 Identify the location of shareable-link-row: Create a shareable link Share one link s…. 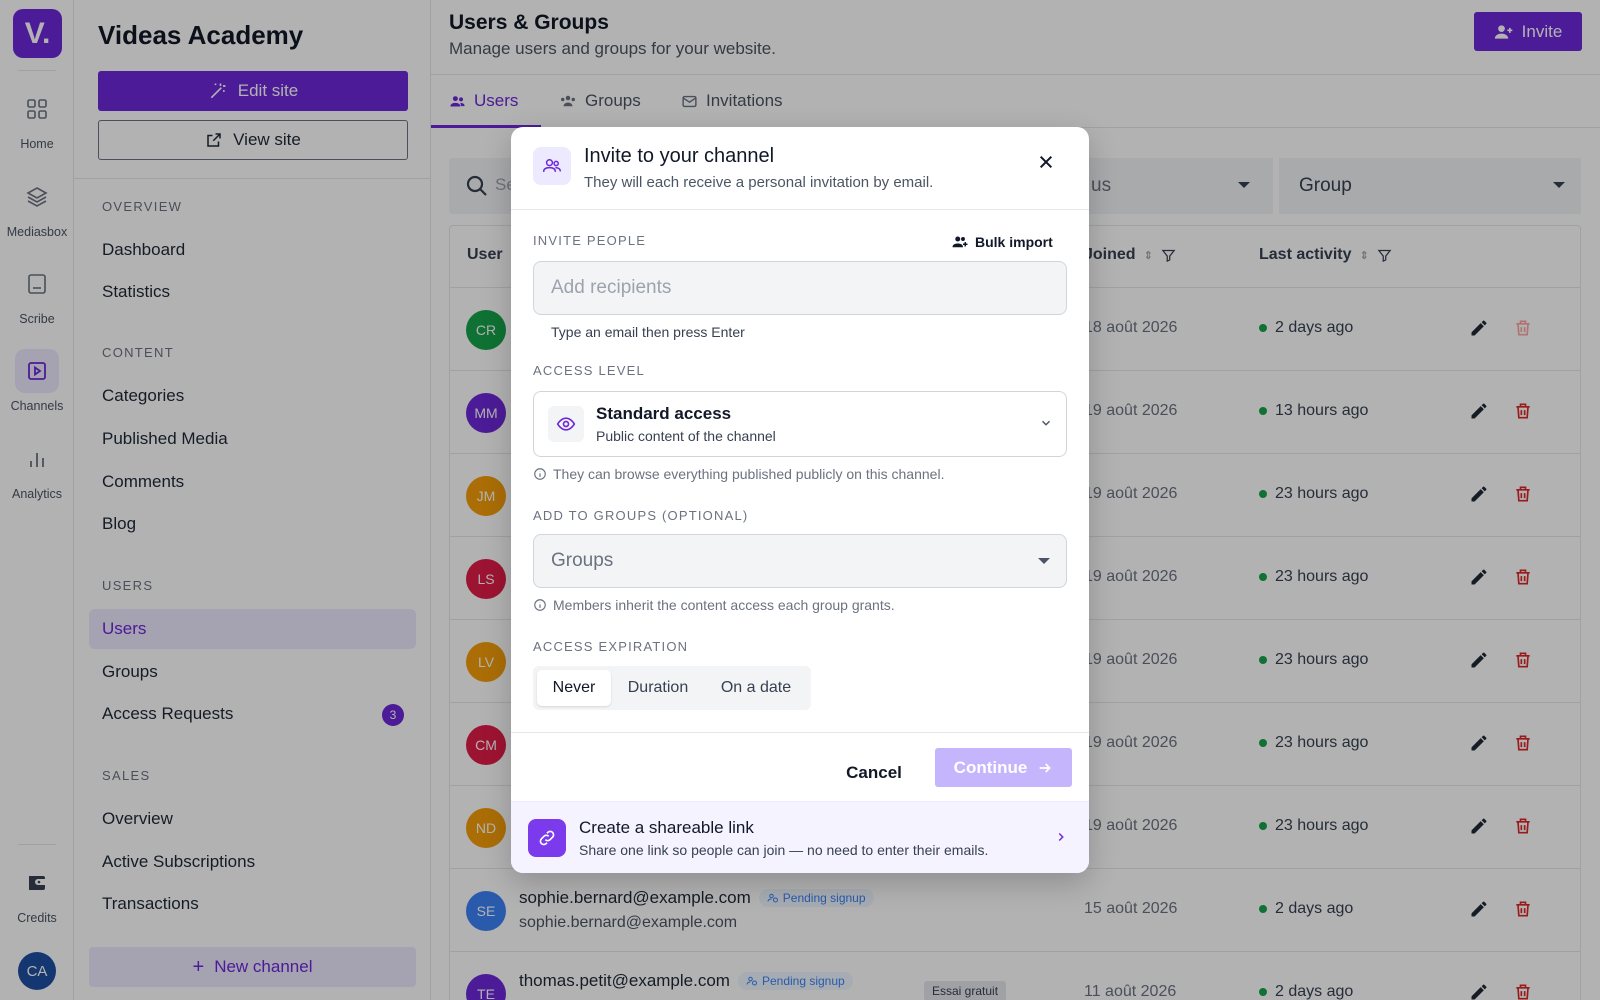
(800, 837).